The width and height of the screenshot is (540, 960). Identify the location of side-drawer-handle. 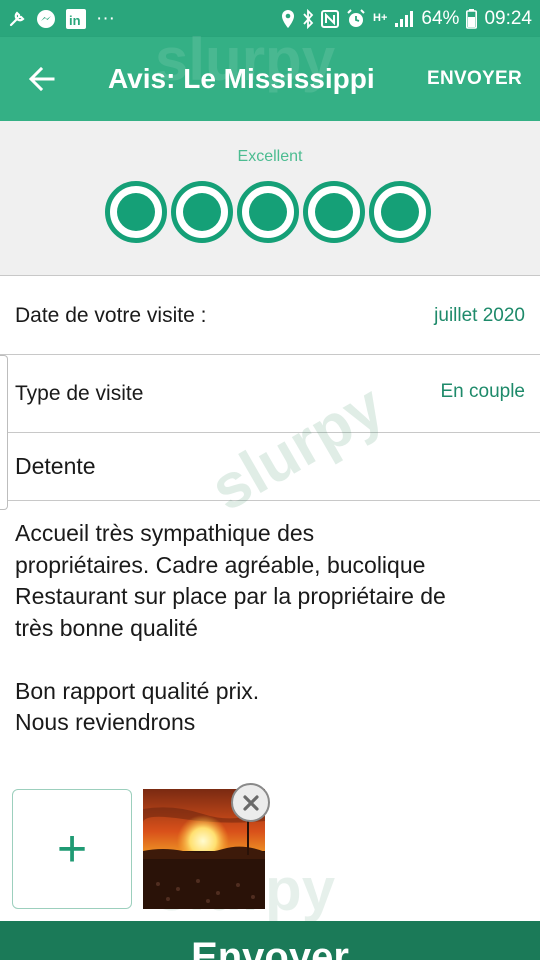
(4, 432).